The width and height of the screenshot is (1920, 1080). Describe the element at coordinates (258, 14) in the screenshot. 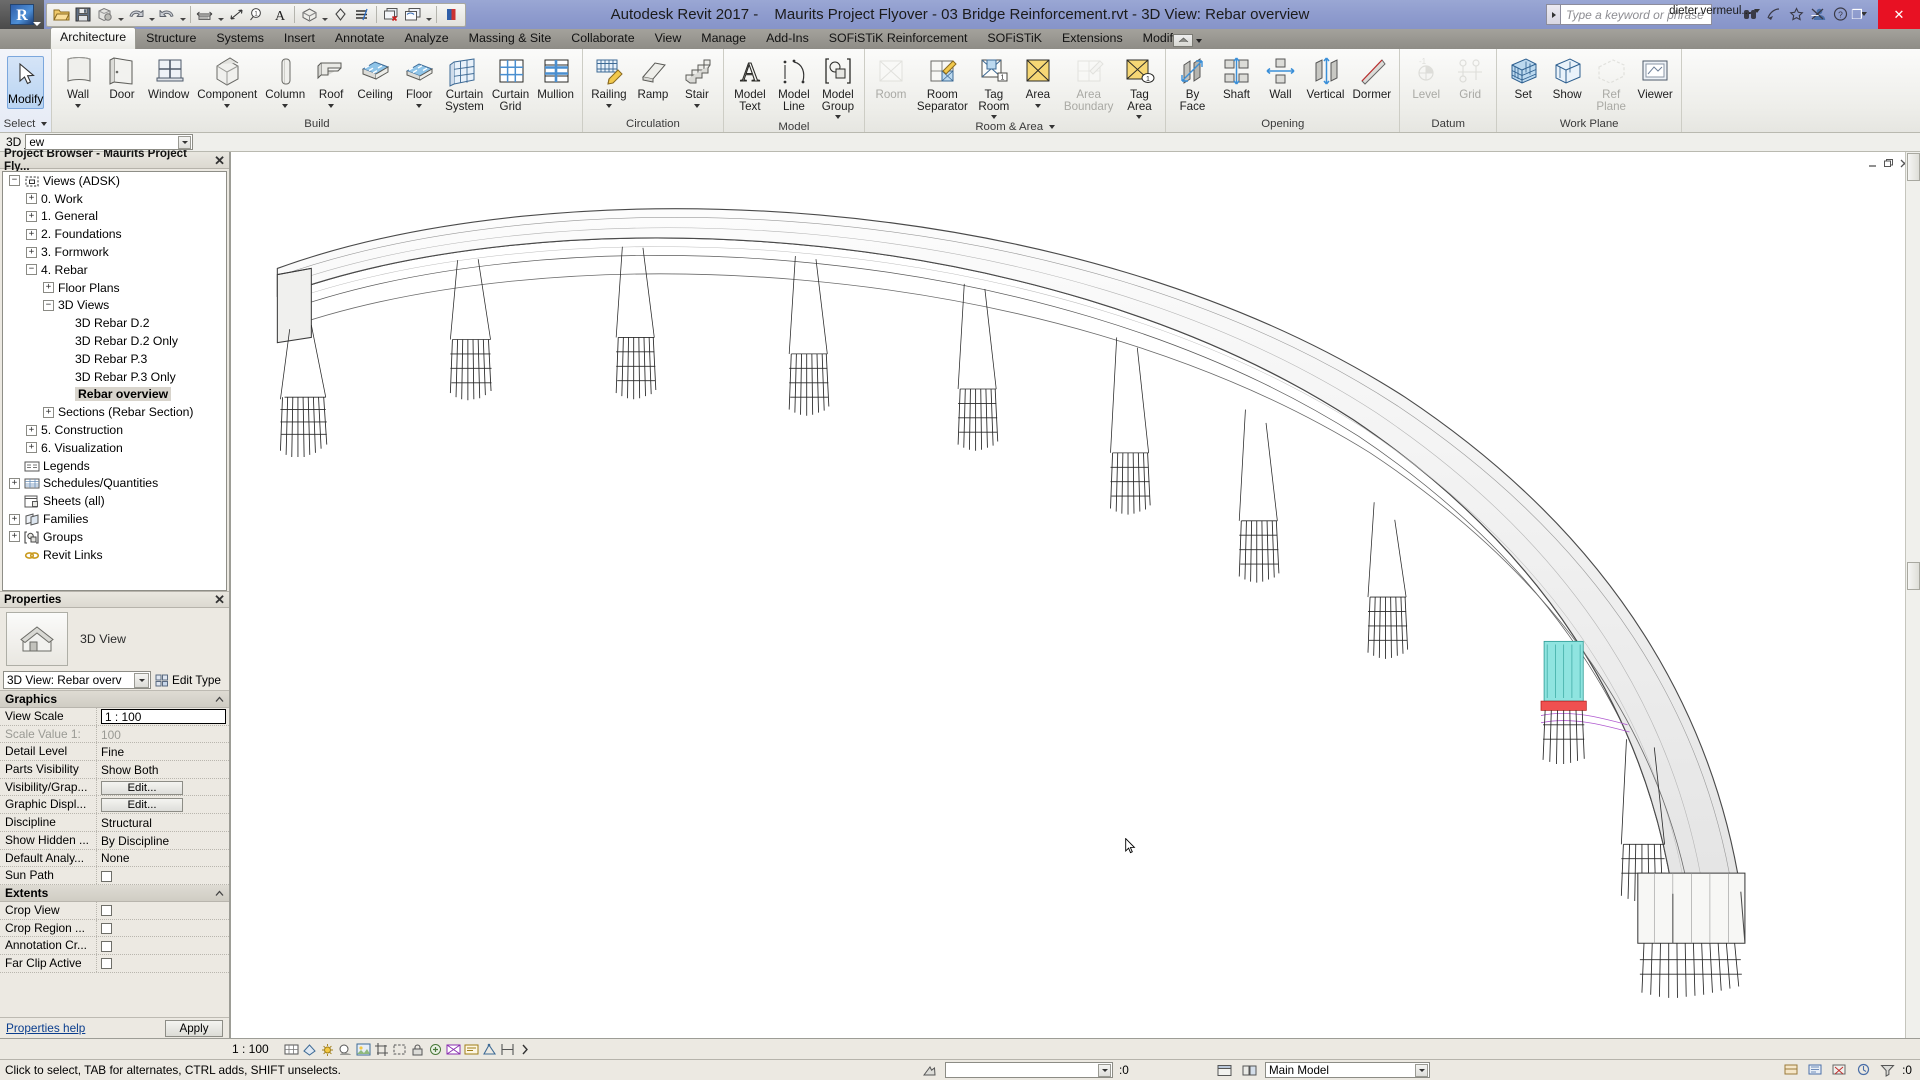

I see `tag-icon: 1` at that location.